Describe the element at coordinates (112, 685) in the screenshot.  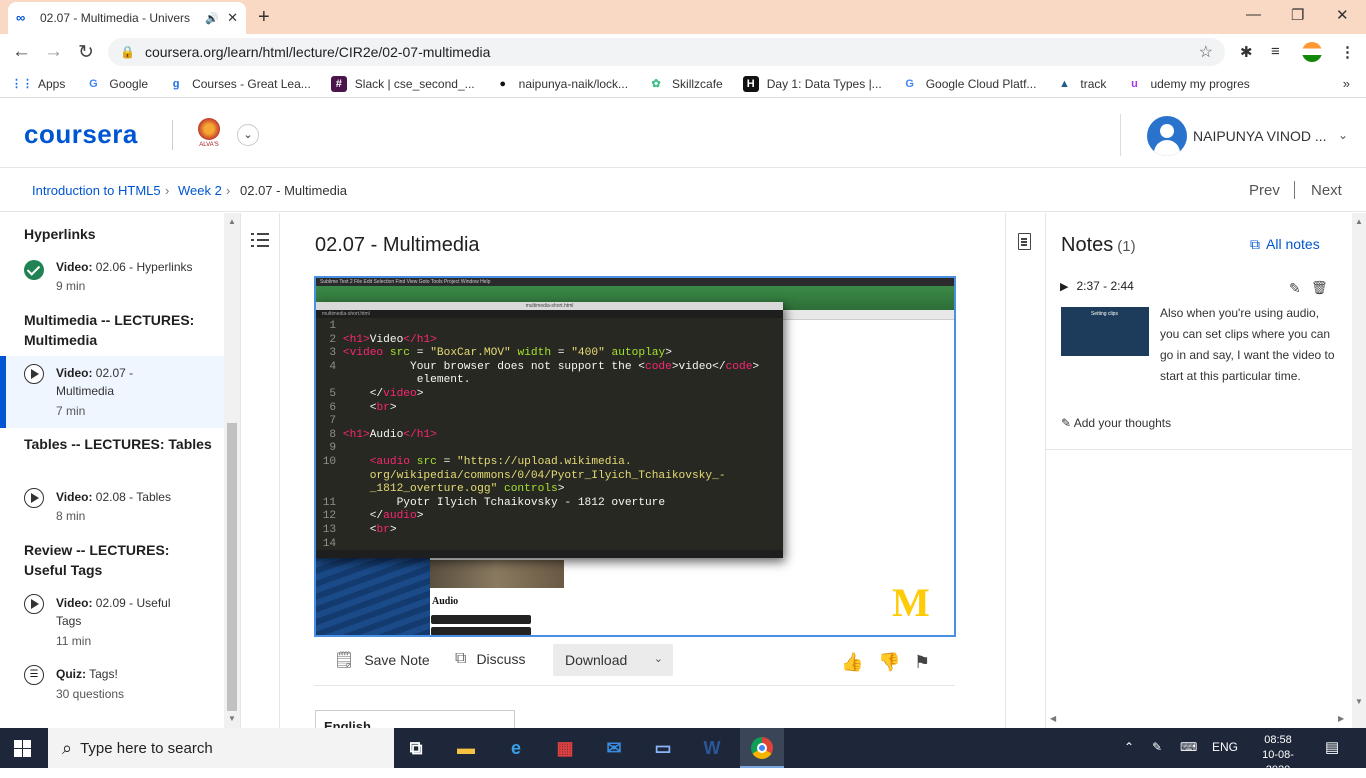
I see `sidebar-item-quiz-tags: ☰ Quiz: Tags! 30 questions` at that location.